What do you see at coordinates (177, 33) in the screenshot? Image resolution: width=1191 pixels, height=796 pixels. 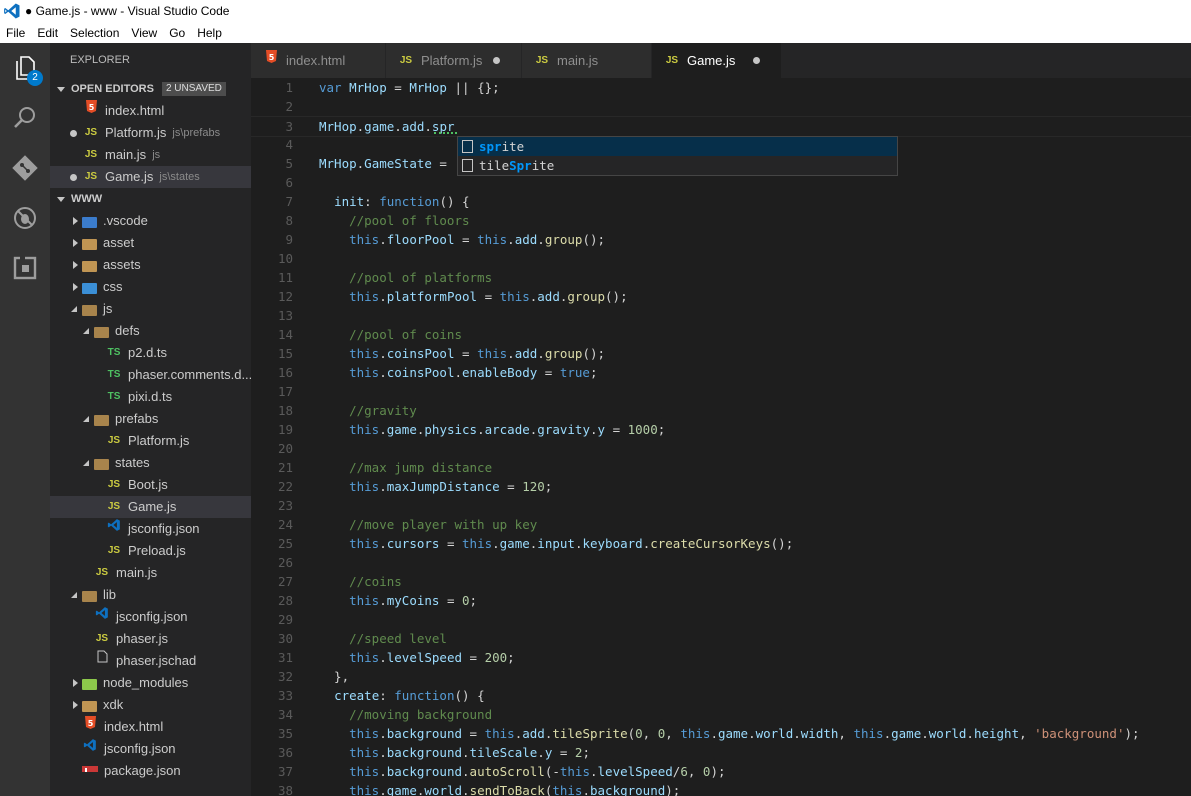 I see `menu-go: Go` at bounding box center [177, 33].